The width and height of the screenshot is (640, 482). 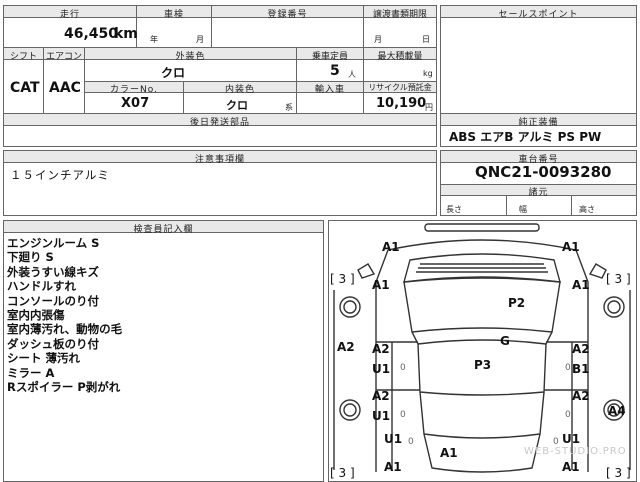 I want to click on transfer-month: 月, so click(x=378, y=39).